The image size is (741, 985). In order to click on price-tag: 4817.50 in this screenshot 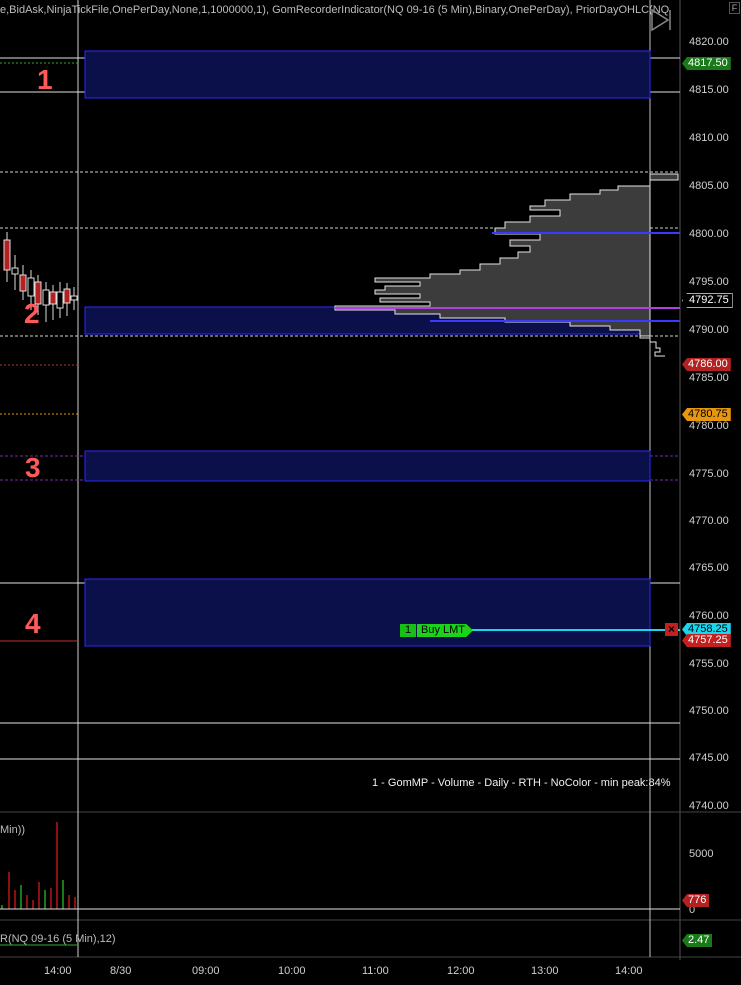, I will do `click(706, 63)`.